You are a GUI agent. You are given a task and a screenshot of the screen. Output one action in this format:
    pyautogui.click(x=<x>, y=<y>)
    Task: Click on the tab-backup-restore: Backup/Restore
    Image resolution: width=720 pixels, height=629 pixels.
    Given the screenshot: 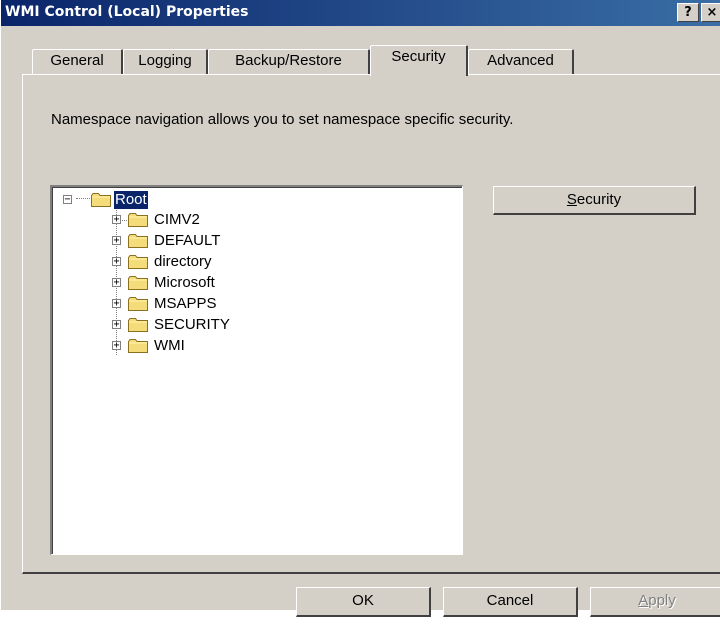 What is the action you would take?
    pyautogui.click(x=289, y=61)
    